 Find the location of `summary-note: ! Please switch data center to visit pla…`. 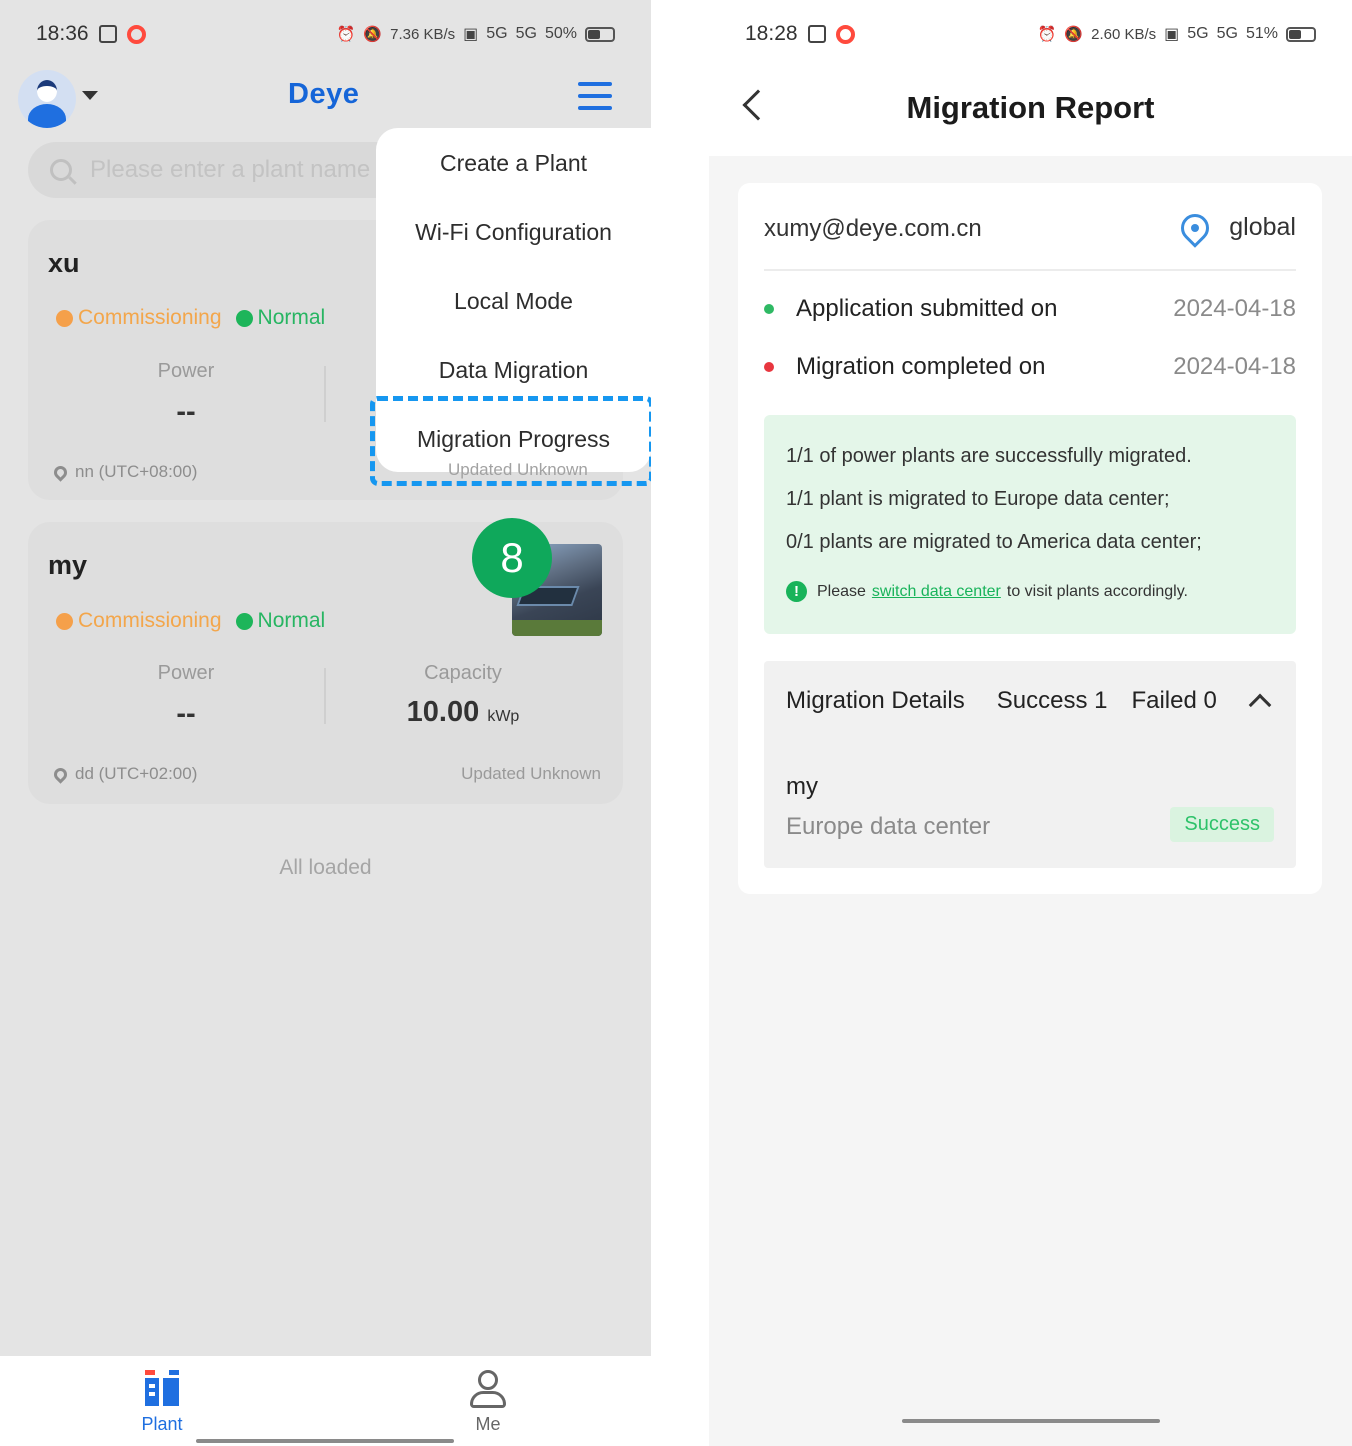

summary-note: ! Please switch data center to visit pla… is located at coordinates (987, 591).